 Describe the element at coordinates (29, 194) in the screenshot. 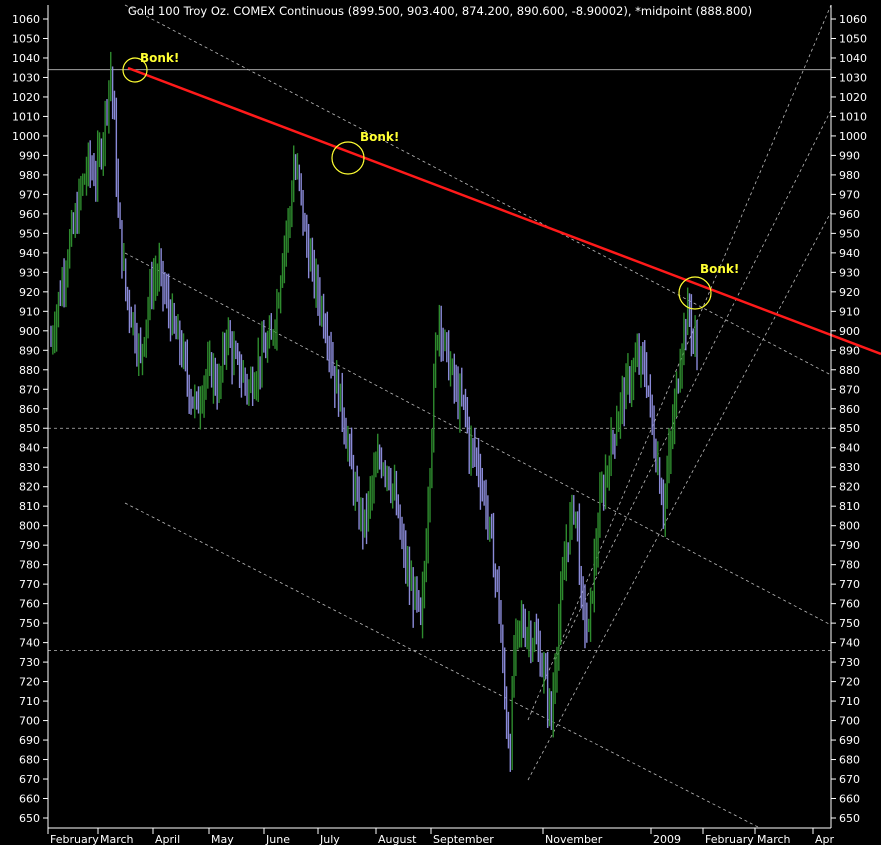

I see `y-tick-left: 970` at that location.